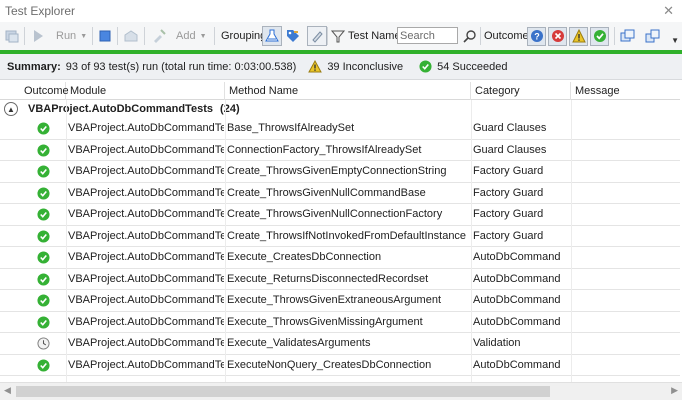 The image size is (682, 400). Describe the element at coordinates (44, 91) in the screenshot. I see `column-header-outcome: Outcome` at that location.